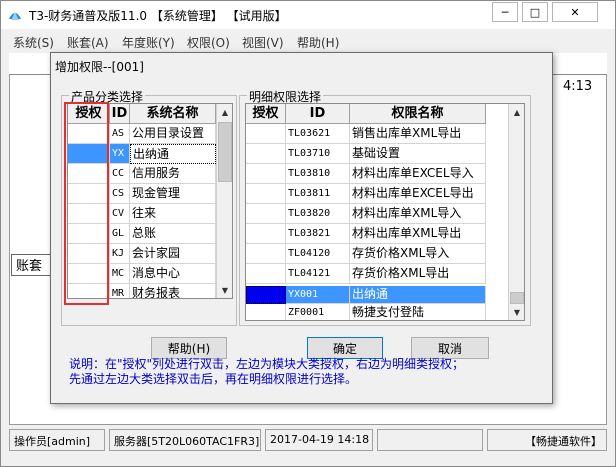  Describe the element at coordinates (189, 348) in the screenshot. I see `help-button: 帮助(H)` at that location.